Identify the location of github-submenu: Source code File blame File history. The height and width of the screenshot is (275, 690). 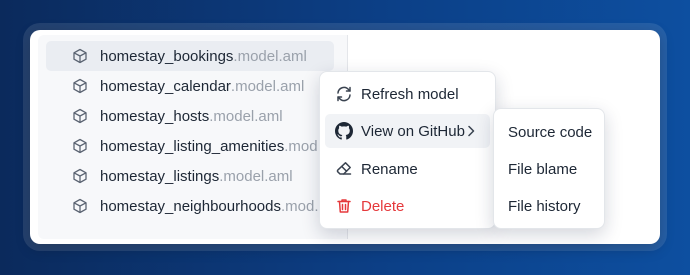
(549, 168).